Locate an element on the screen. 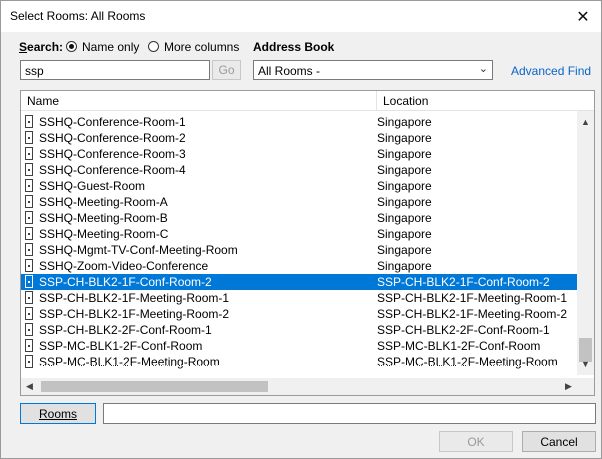  scroll-up-icon: ▲ is located at coordinates (585, 122).